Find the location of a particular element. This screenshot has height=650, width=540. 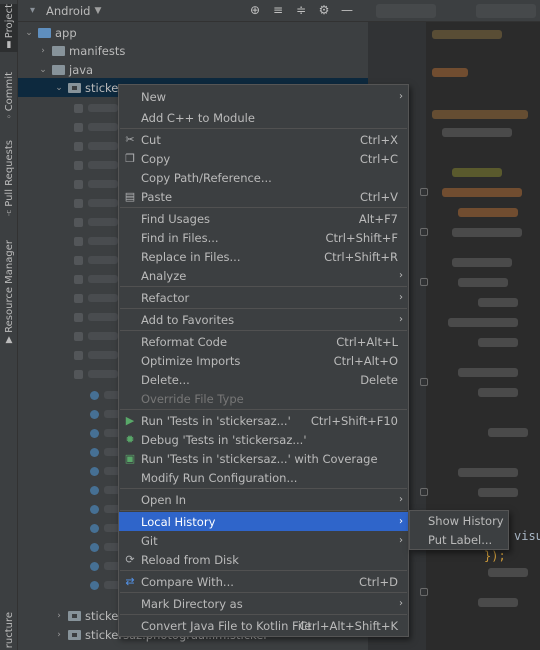

menu-item-refactor: Refactor › is located at coordinates (263, 297).